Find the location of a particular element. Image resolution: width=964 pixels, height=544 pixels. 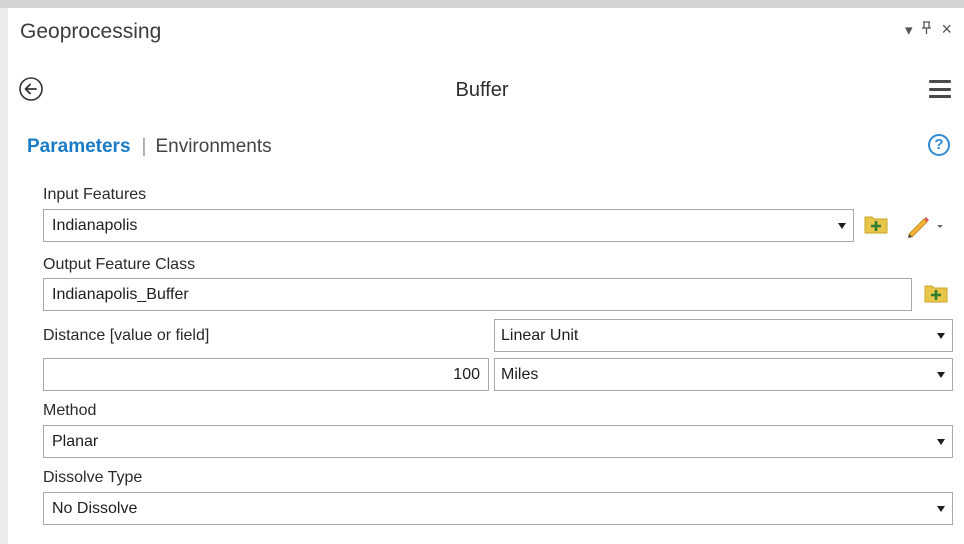

back-button is located at coordinates (31, 89).